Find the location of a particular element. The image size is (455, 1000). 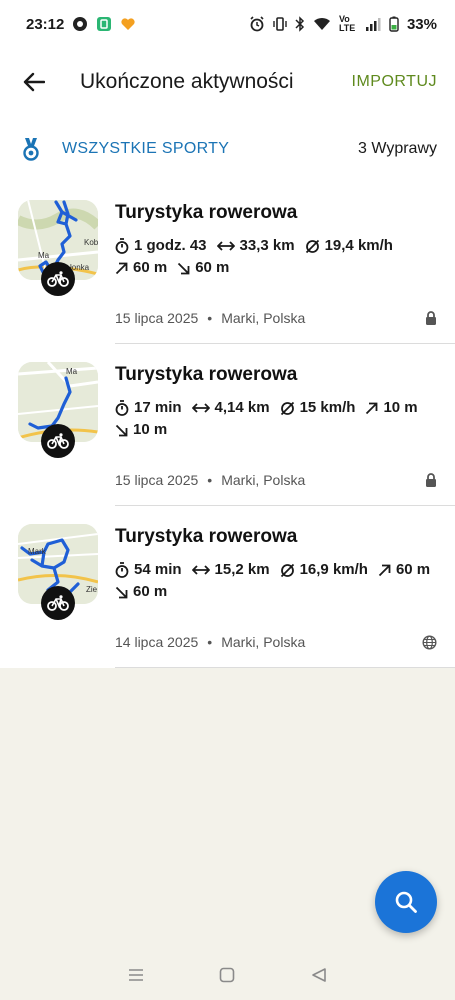

notification-app-icon is located at coordinates (80, 24).